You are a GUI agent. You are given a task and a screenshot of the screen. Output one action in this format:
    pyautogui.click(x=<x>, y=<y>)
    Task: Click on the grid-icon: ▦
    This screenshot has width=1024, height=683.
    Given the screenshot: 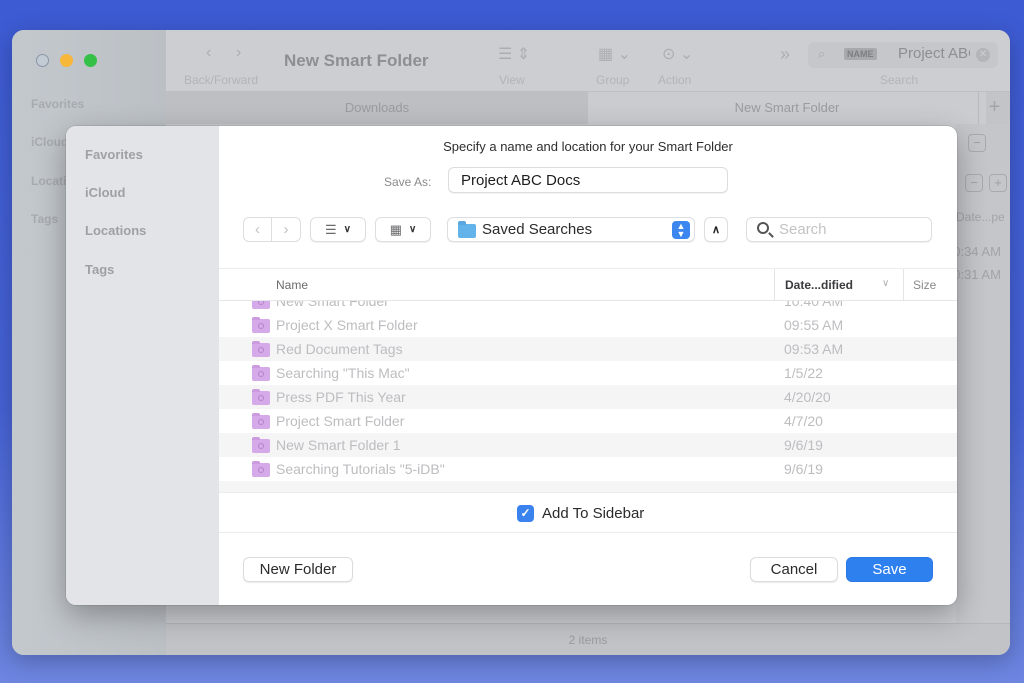 What is the action you would take?
    pyautogui.click(x=395, y=229)
    